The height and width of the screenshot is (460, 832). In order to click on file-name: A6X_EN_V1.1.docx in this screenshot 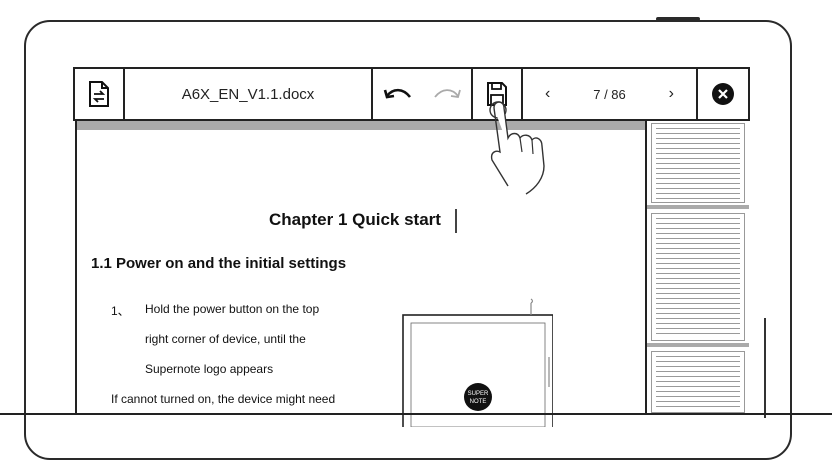, I will do `click(249, 94)`.